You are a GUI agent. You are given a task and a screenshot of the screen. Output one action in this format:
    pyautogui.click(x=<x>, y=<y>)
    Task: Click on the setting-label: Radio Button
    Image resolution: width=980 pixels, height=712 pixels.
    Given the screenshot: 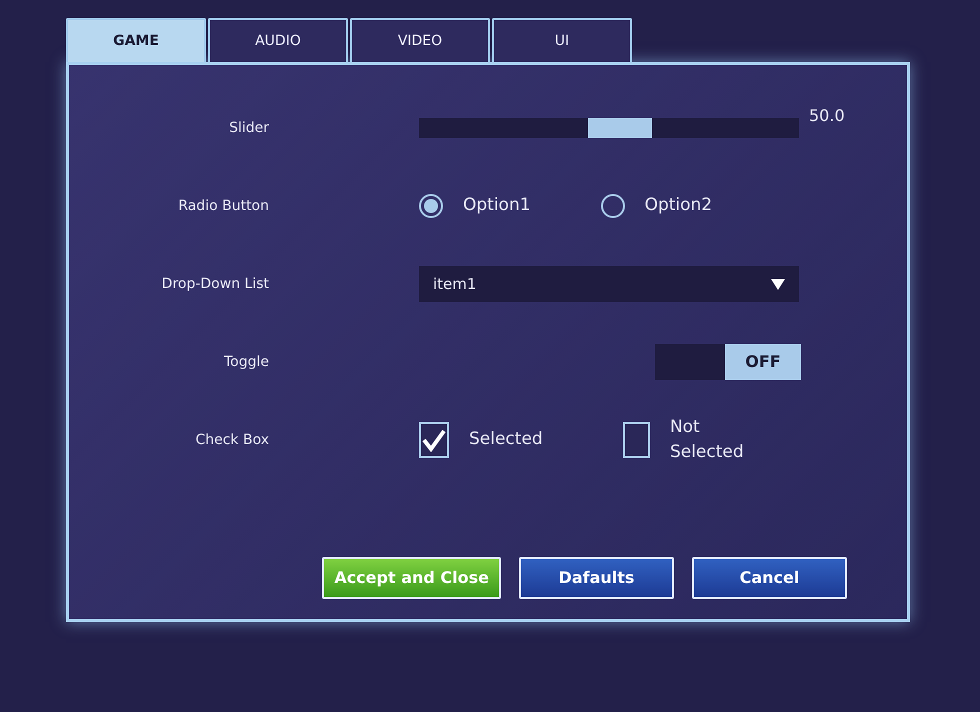 What is the action you would take?
    pyautogui.click(x=223, y=206)
    